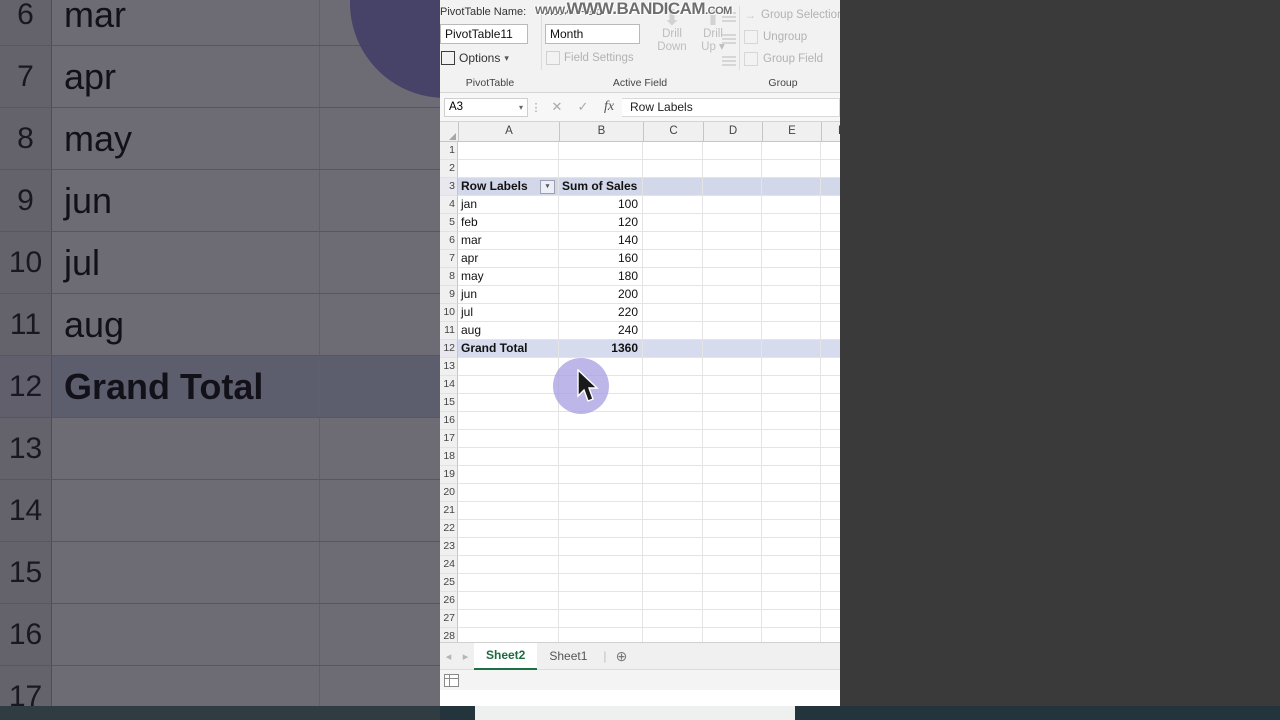 The width and height of the screenshot is (1280, 720). Describe the element at coordinates (449, 457) in the screenshot. I see `row-header: 18` at that location.